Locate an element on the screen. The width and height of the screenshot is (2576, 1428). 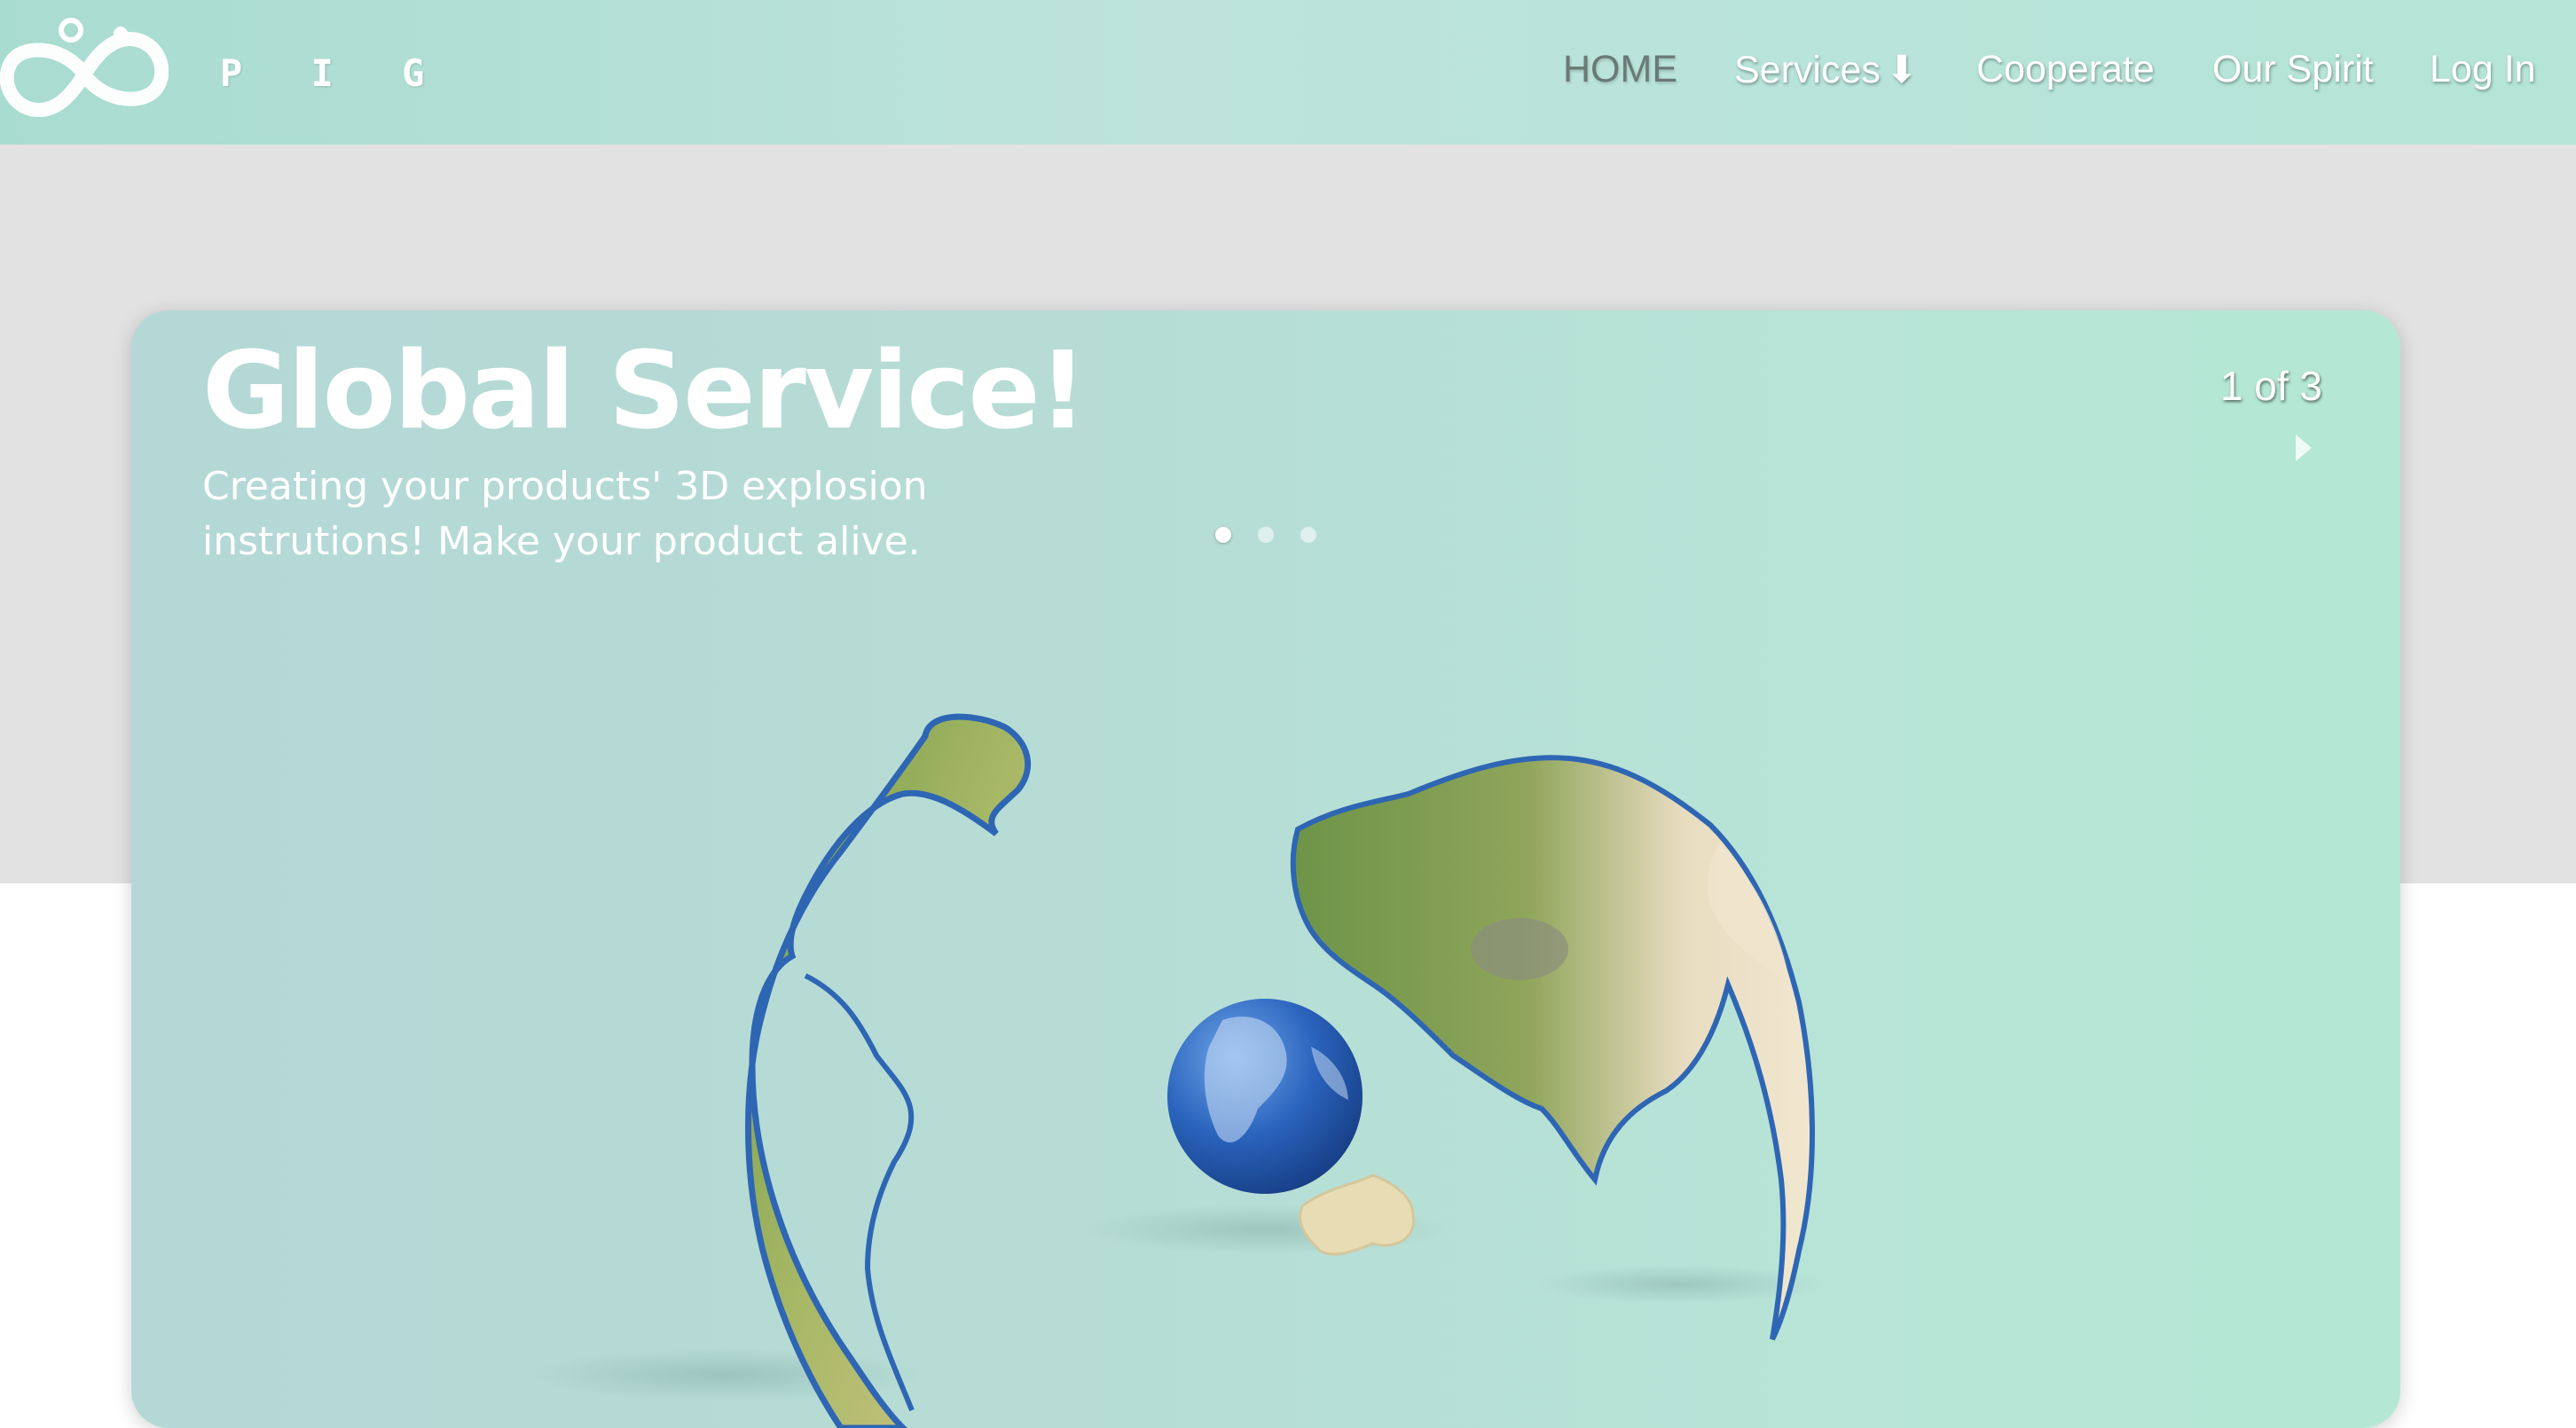
nav-home-link: HOME is located at coordinates (1620, 69).